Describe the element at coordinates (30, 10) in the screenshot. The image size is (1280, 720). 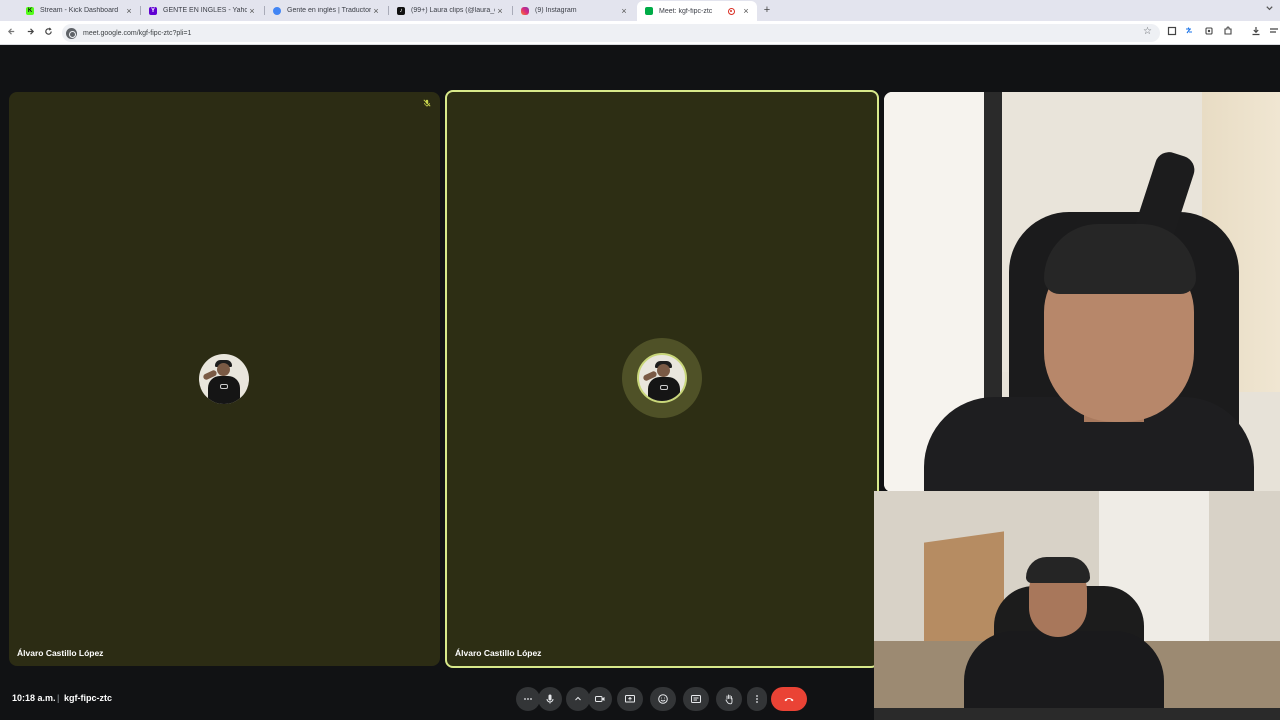
I see `kick-favicon-icon: K` at that location.